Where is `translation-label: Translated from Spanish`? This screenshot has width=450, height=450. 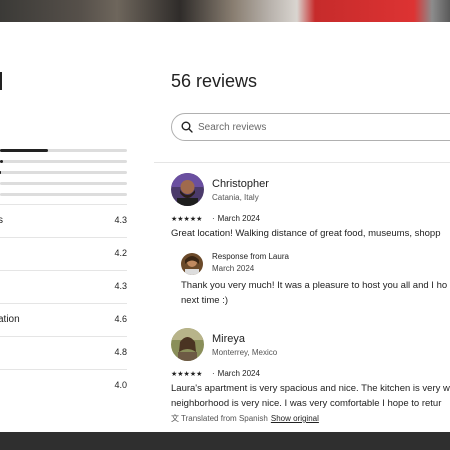 translation-label: Translated from Spanish is located at coordinates (224, 418).